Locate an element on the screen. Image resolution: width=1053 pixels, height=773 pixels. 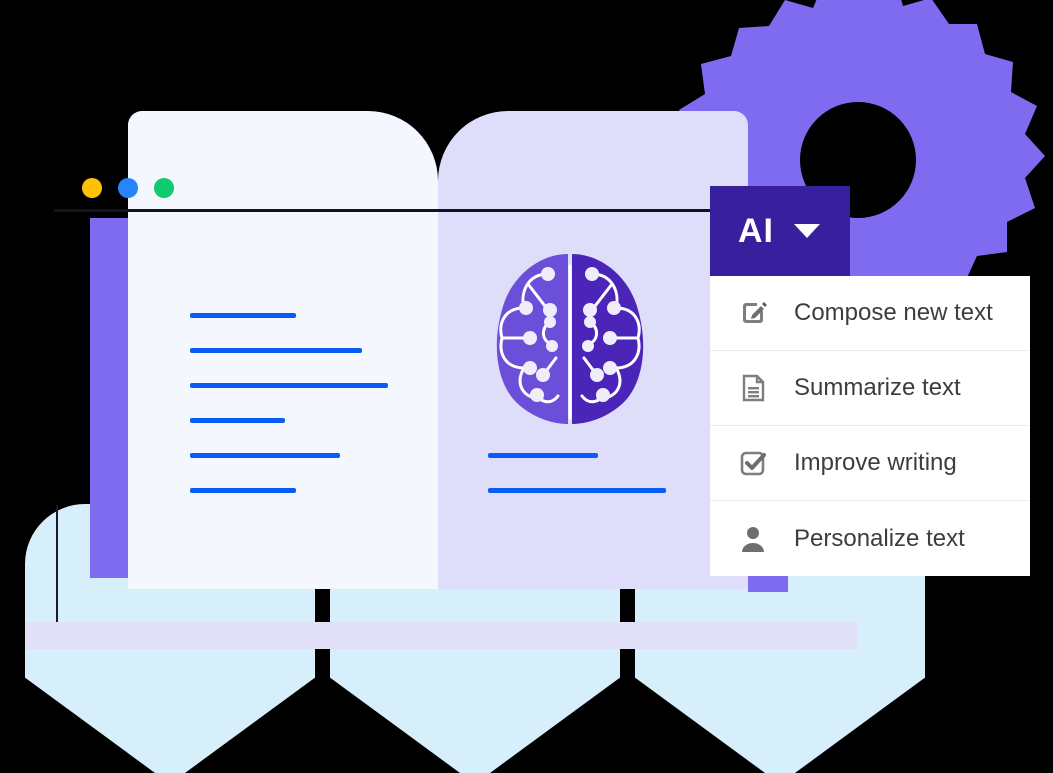
sidebar-strip is located at coordinates (109, 398).